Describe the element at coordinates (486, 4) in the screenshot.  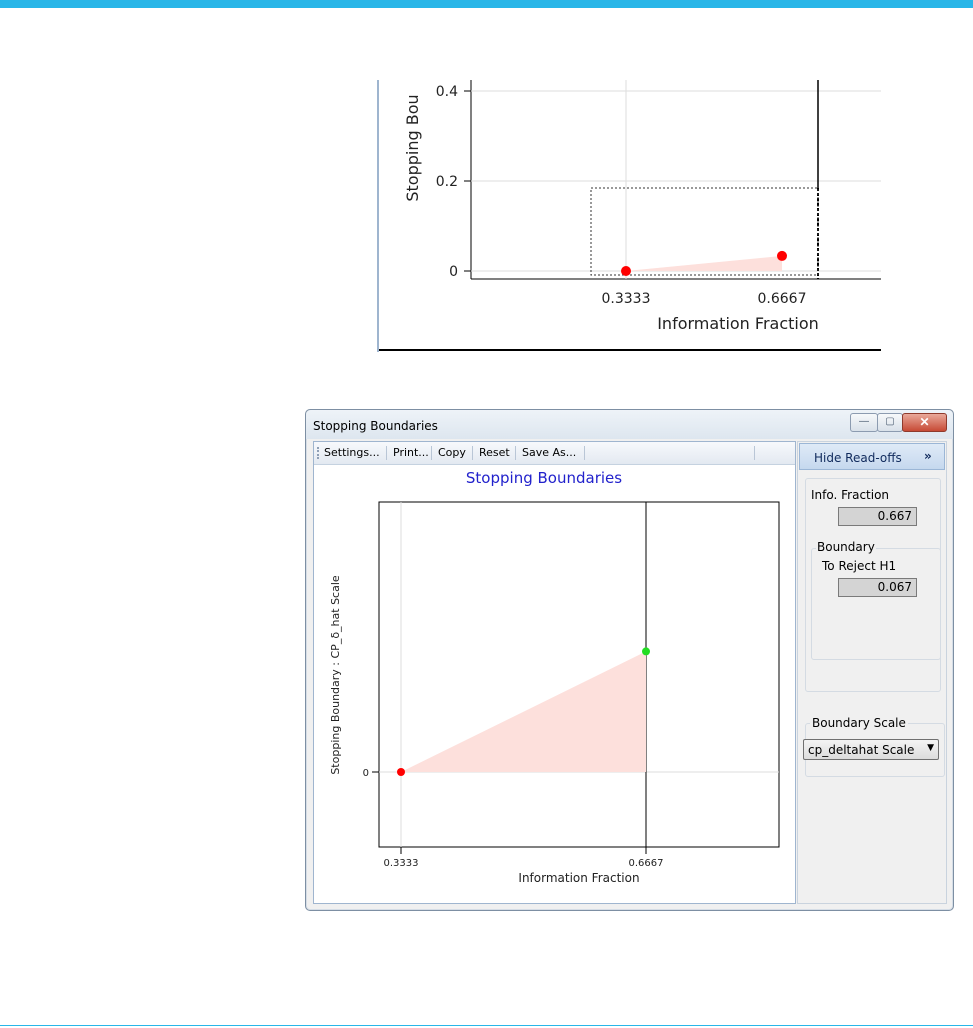
I see `top-accent-bar` at that location.